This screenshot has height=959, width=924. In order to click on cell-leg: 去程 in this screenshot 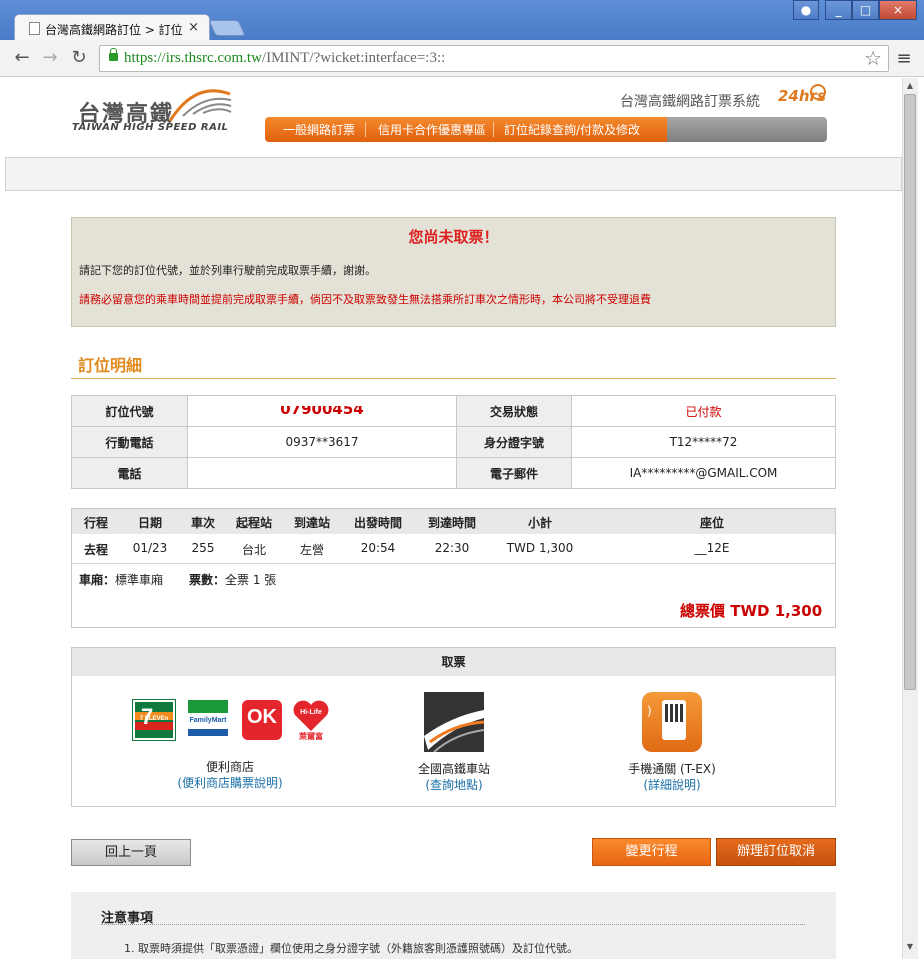, I will do `click(95, 550)`.